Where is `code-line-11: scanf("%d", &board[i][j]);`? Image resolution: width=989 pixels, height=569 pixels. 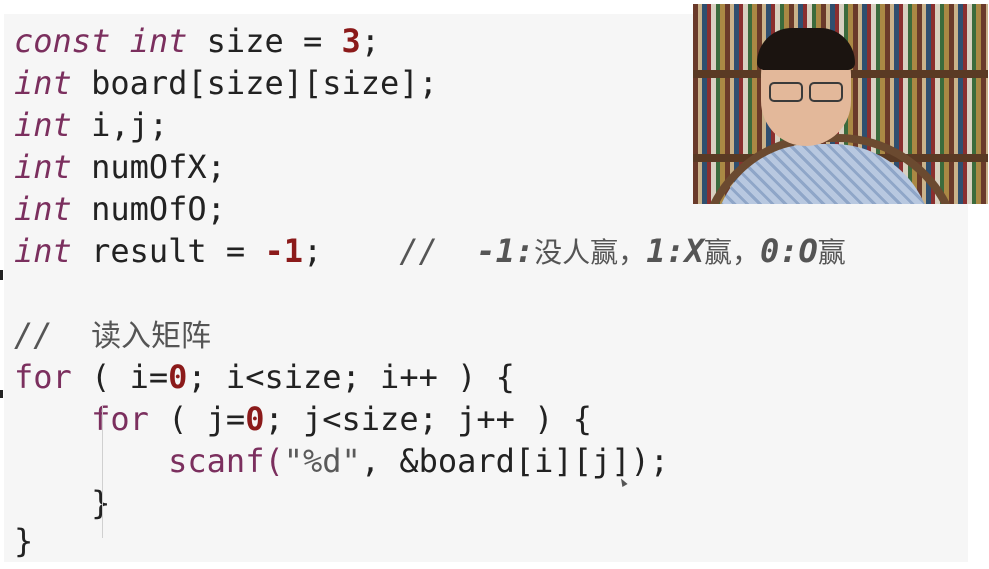
code-line-11: scanf("%d", &board[i][j]); is located at coordinates (341, 461).